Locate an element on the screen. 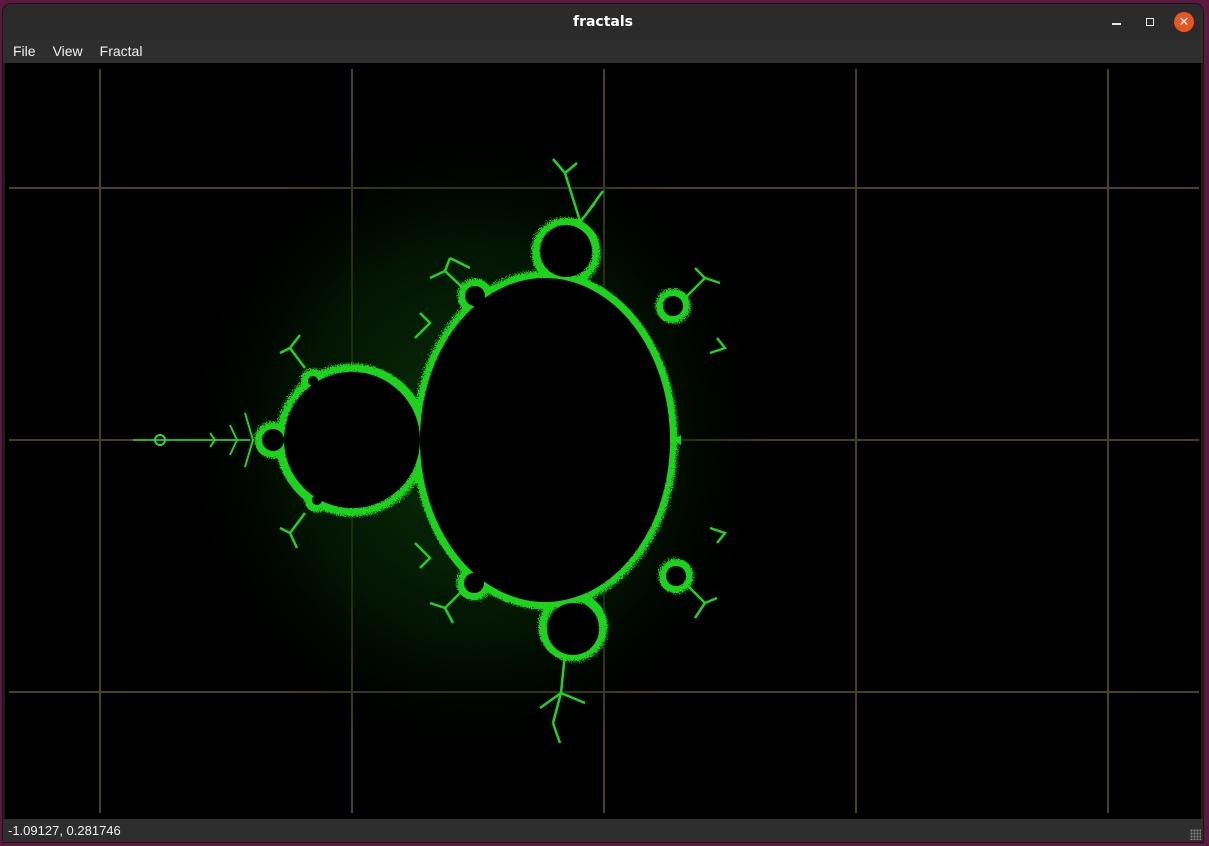  close-button: ✕ is located at coordinates (1184, 22).